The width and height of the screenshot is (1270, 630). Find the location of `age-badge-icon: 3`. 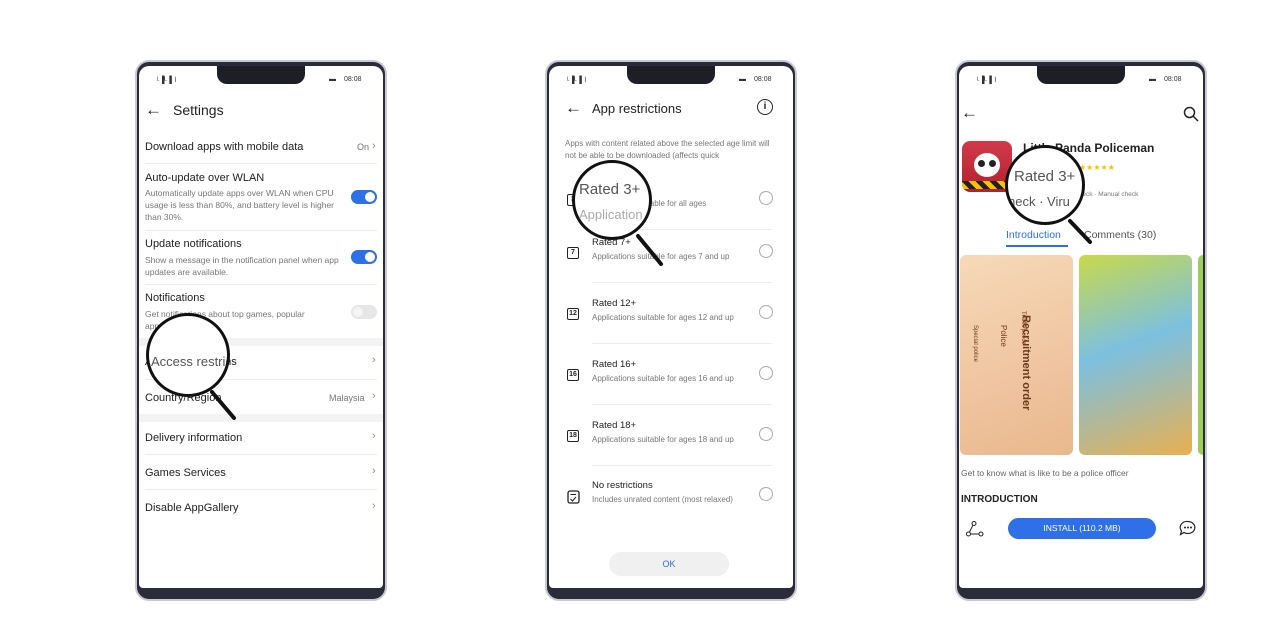

age-badge-icon: 3 is located at coordinates (573, 200).